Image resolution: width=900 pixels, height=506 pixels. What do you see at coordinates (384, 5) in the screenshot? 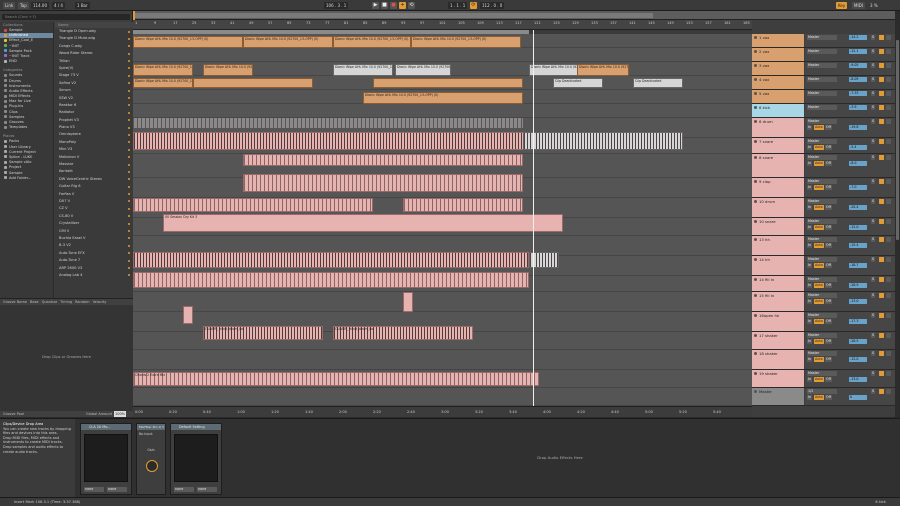
I see `stop-icon: ■` at bounding box center [384, 5].